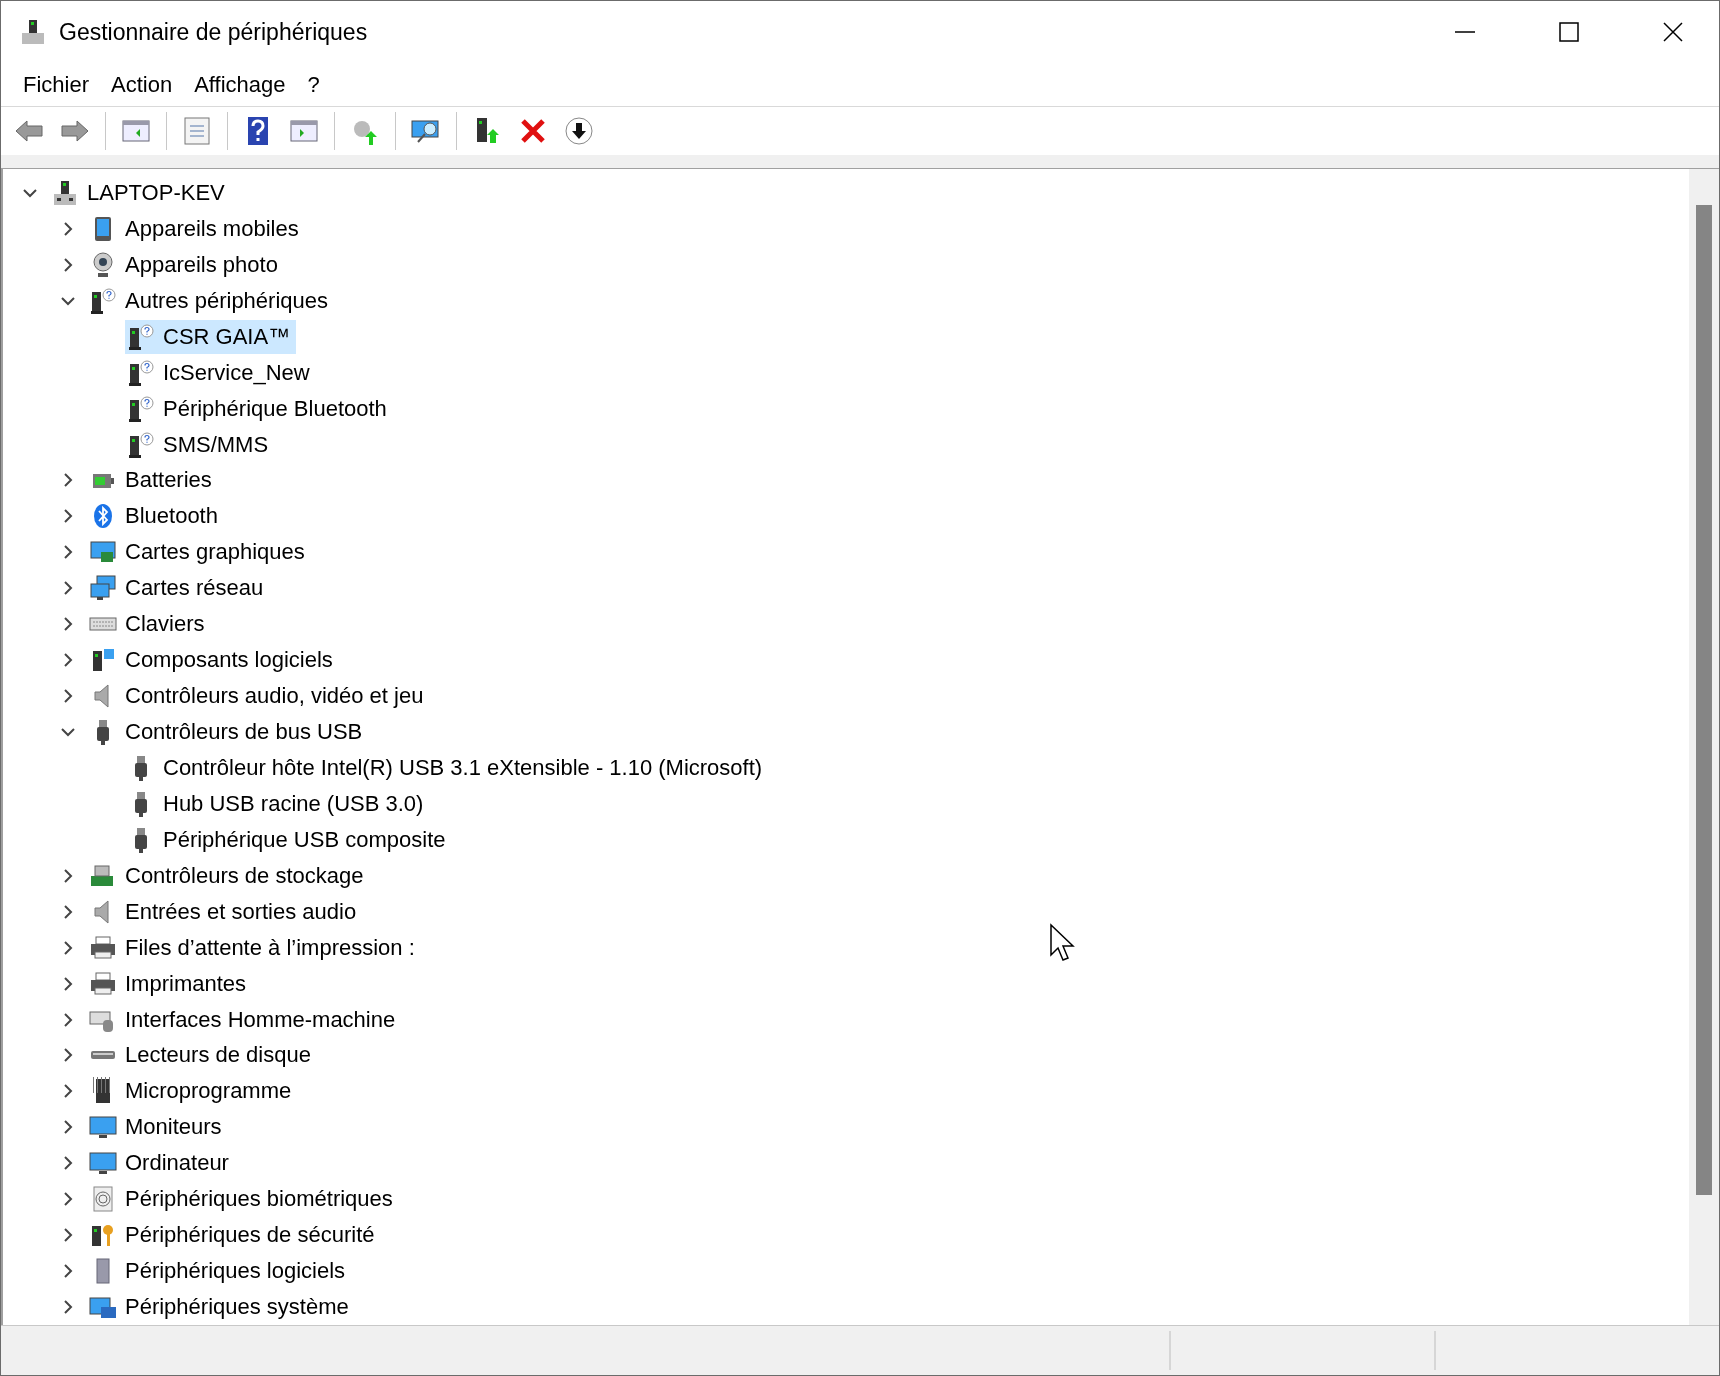 The image size is (1720, 1376). Describe the element at coordinates (211, 336) in the screenshot. I see `tree-item: CSR GAIA™` at that location.